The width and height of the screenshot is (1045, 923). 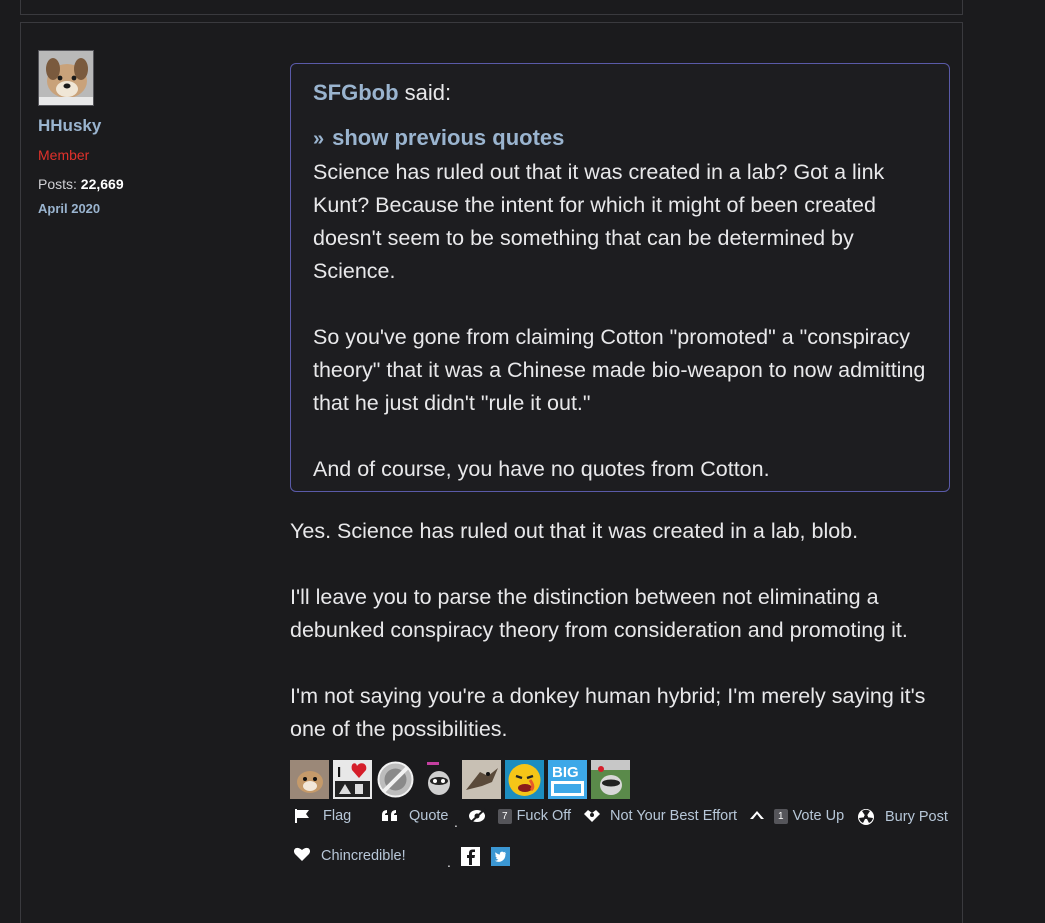 What do you see at coordinates (425, 92) in the screenshot?
I see `quote-said: said:` at bounding box center [425, 92].